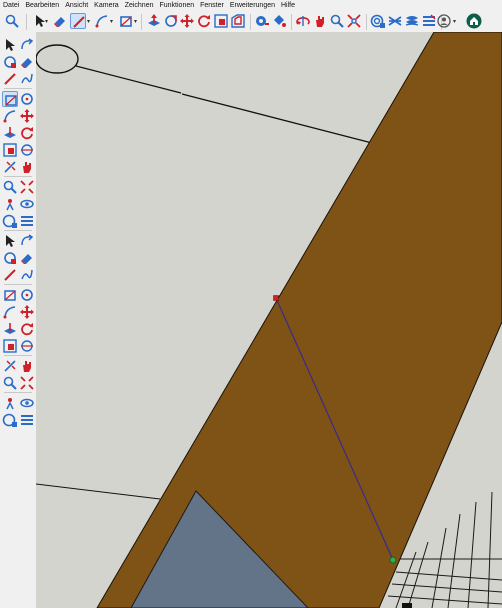  I want to click on menu-zeichnen: Zeichnen, so click(139, 5).